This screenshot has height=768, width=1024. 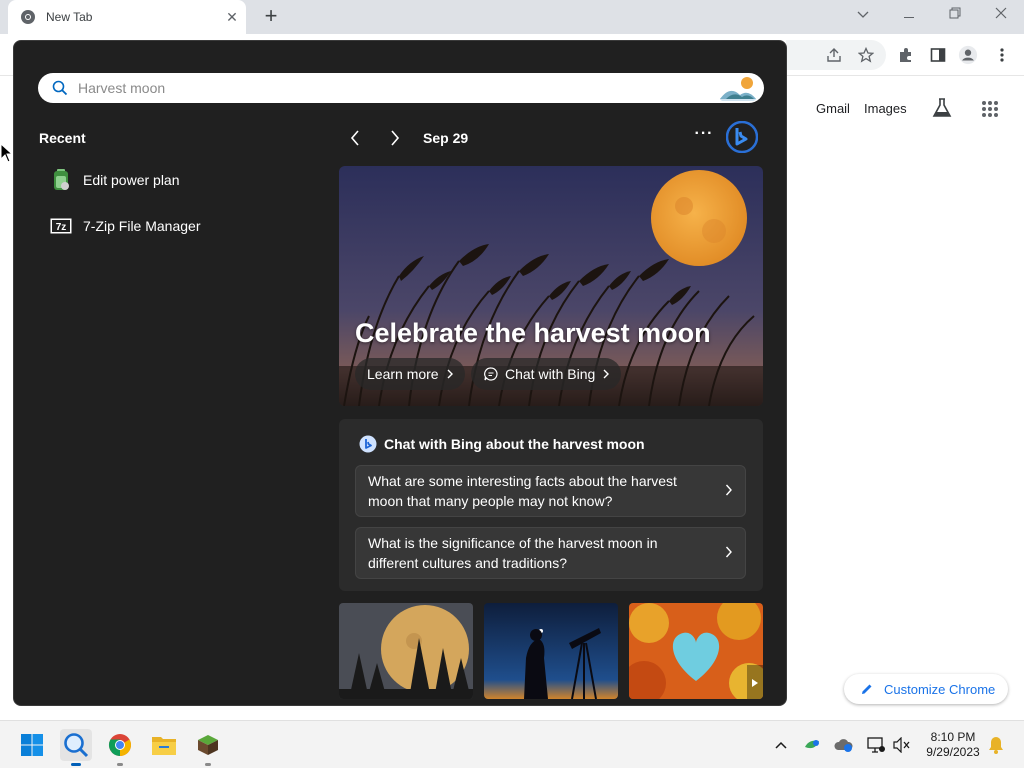 I want to click on new-tab-button: +, so click(x=271, y=17).